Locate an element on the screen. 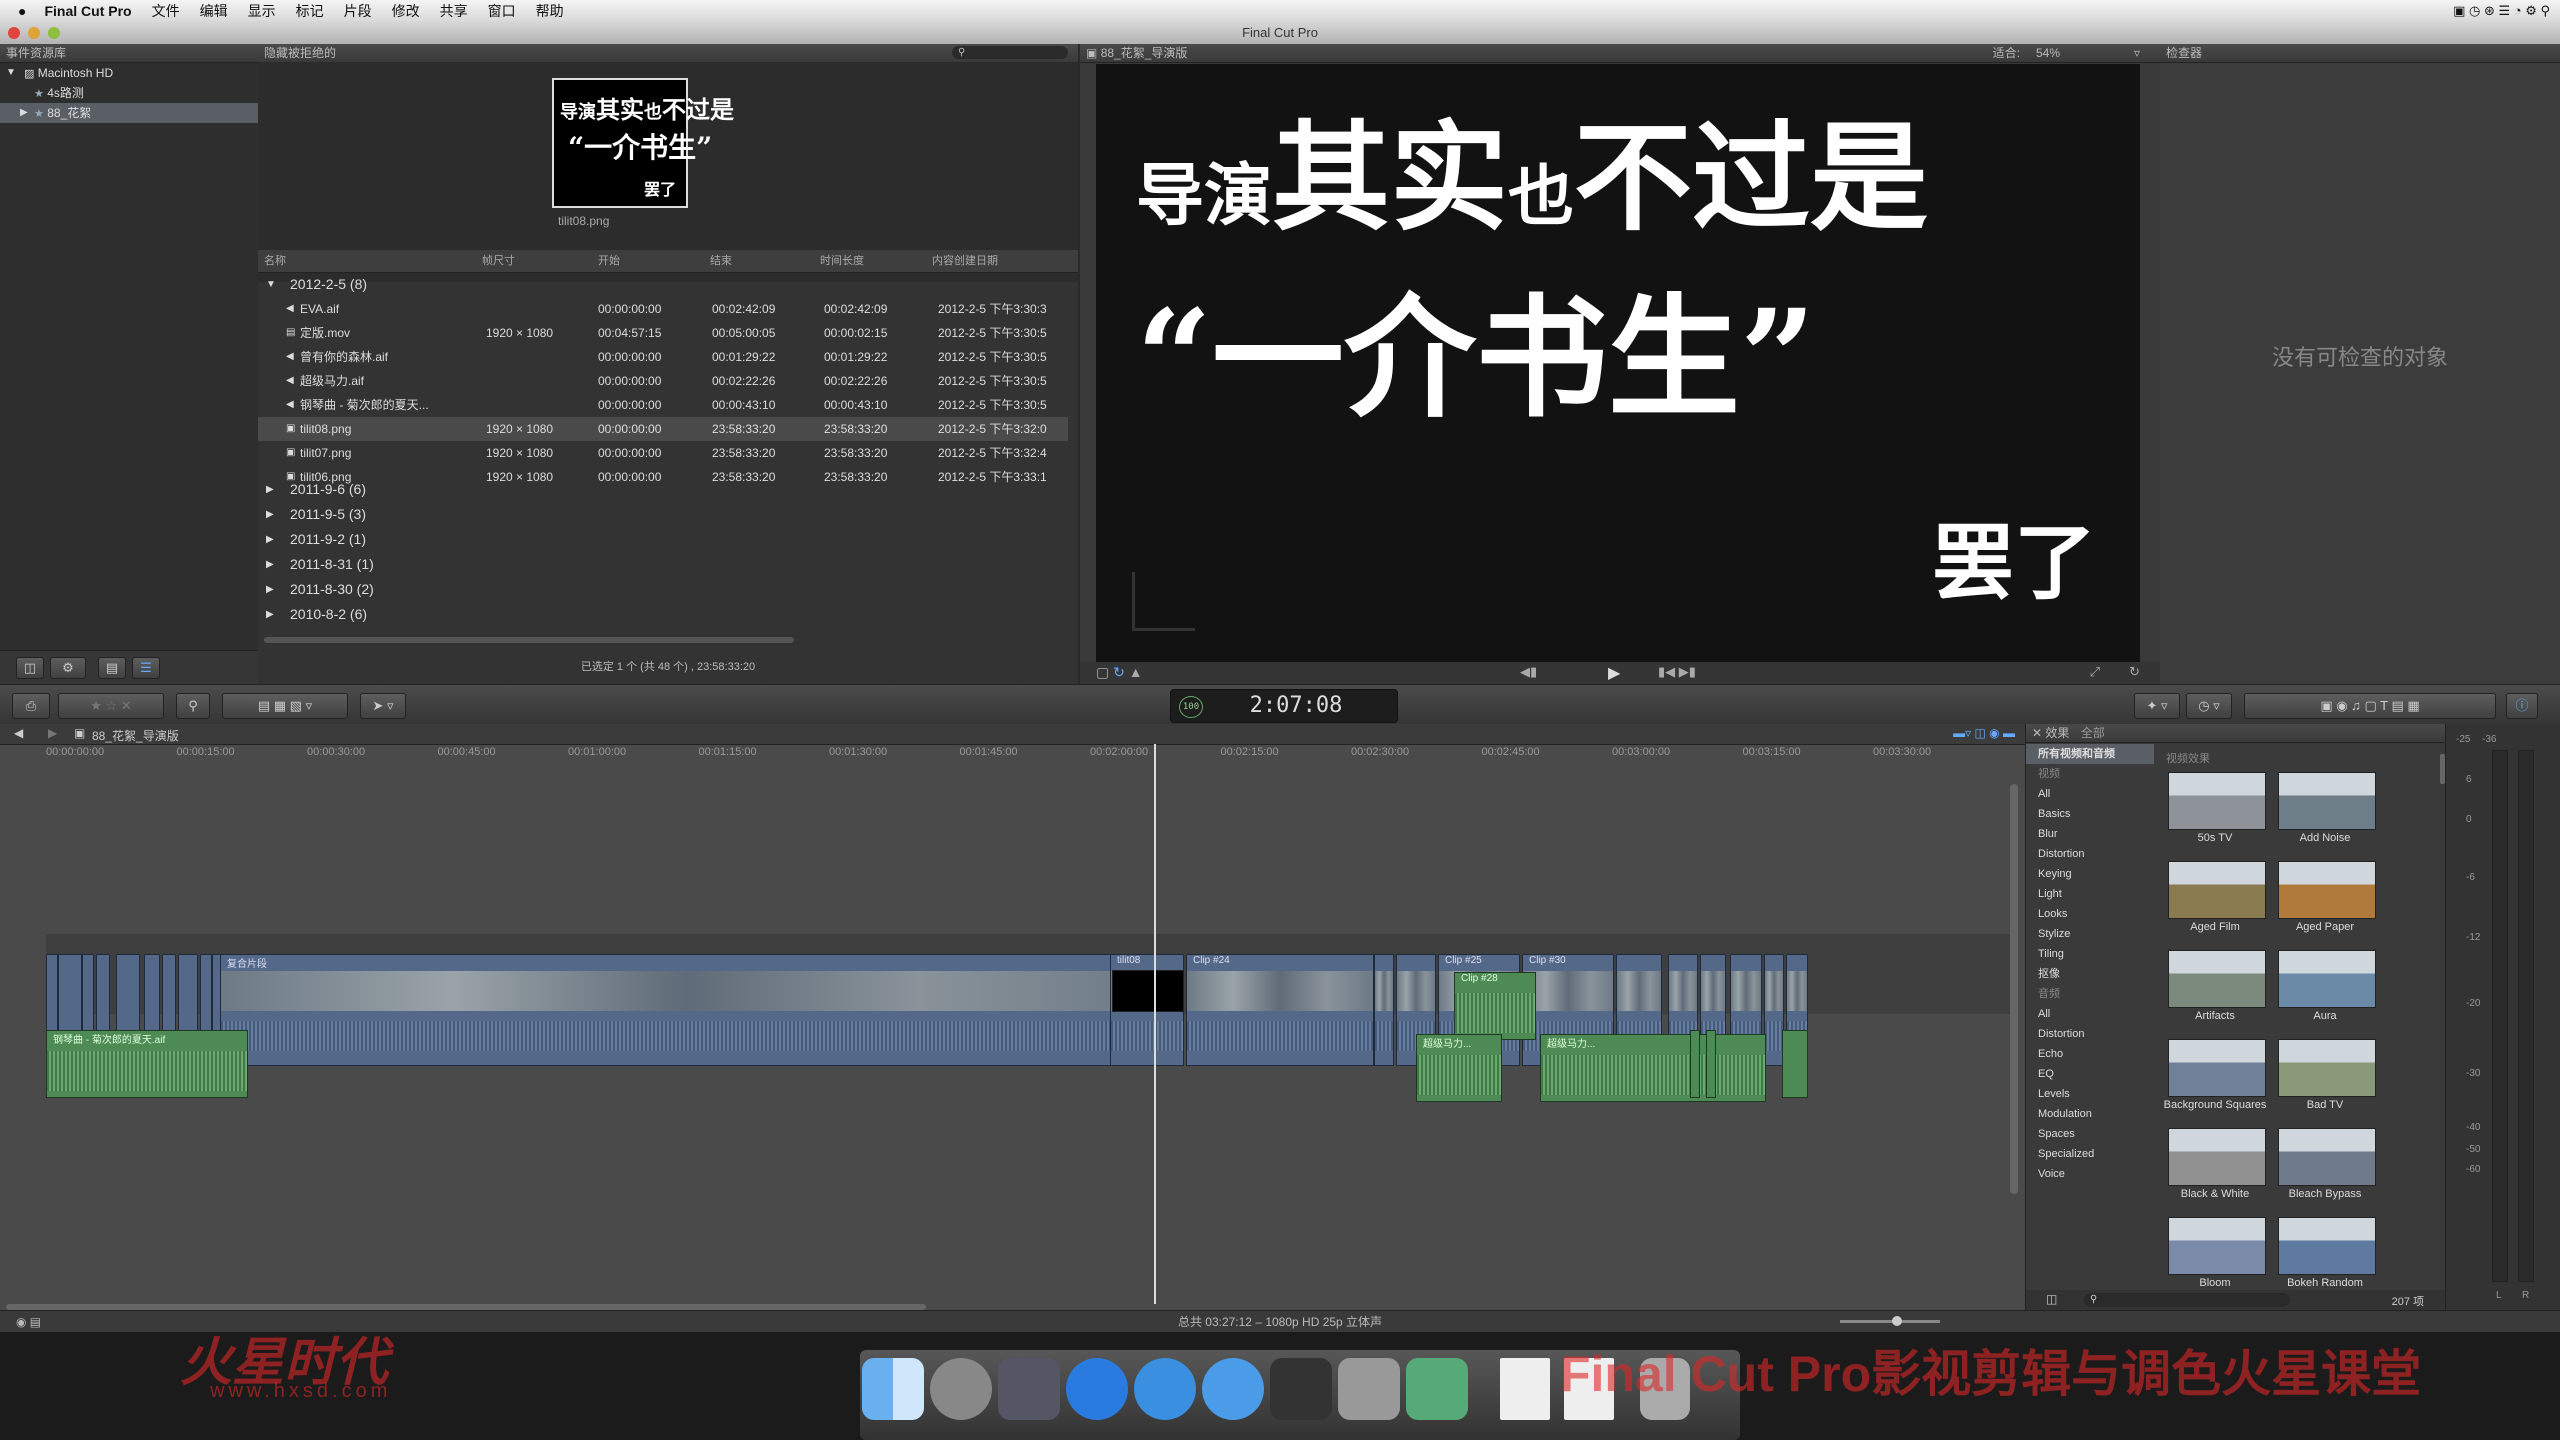 This screenshot has width=2560, height=1440. column-duration: 时间长度 is located at coordinates (842, 261).